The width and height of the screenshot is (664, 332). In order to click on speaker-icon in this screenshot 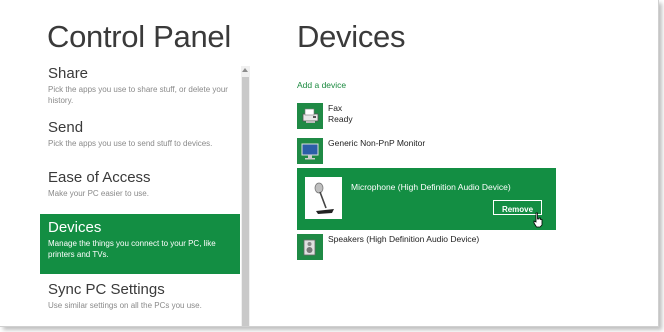, I will do `click(310, 247)`.